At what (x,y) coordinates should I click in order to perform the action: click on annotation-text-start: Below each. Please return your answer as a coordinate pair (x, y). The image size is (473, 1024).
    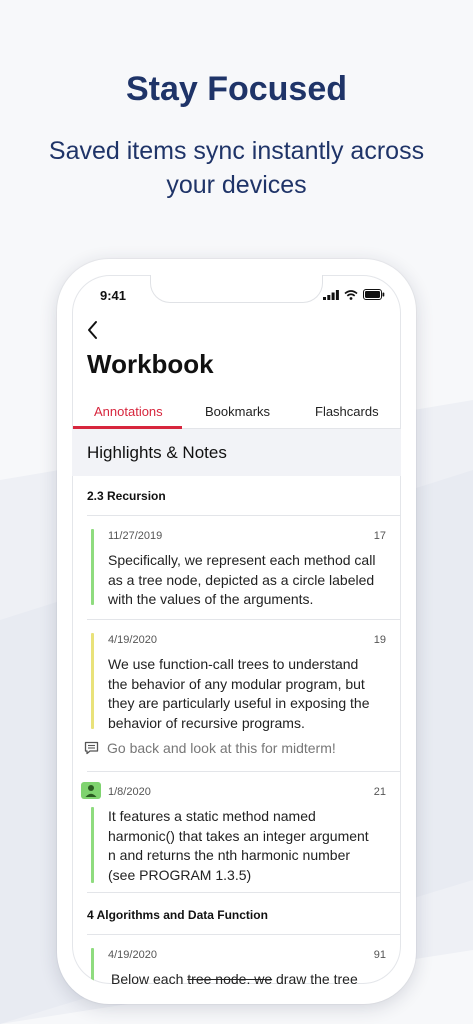
    Looking at the image, I should click on (149, 977).